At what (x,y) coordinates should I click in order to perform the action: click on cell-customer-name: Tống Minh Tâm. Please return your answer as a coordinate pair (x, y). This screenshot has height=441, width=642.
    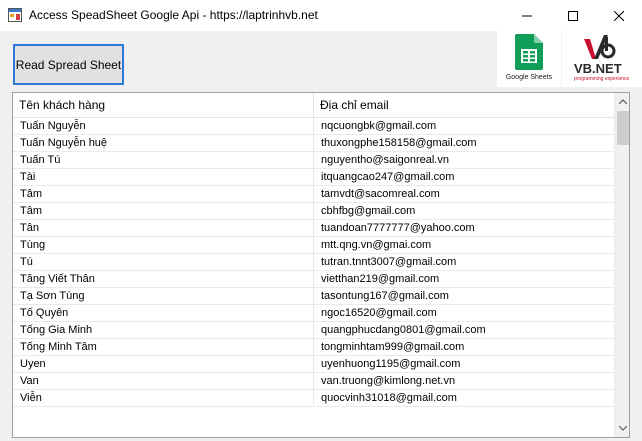
    Looking at the image, I should click on (163, 347).